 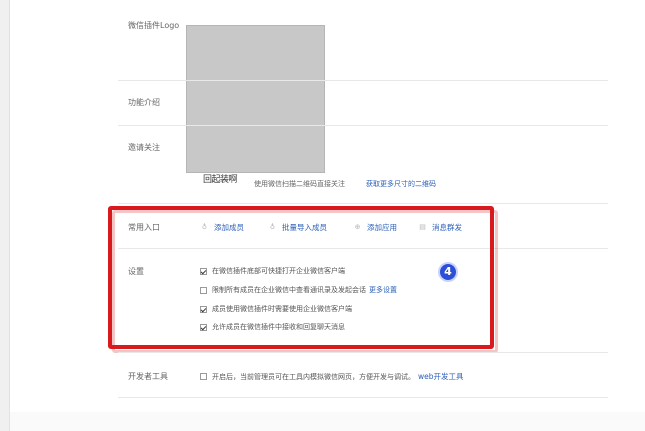 I want to click on more-qr-sizes-link: 获取更多尺寸的二维码, so click(x=401, y=184).